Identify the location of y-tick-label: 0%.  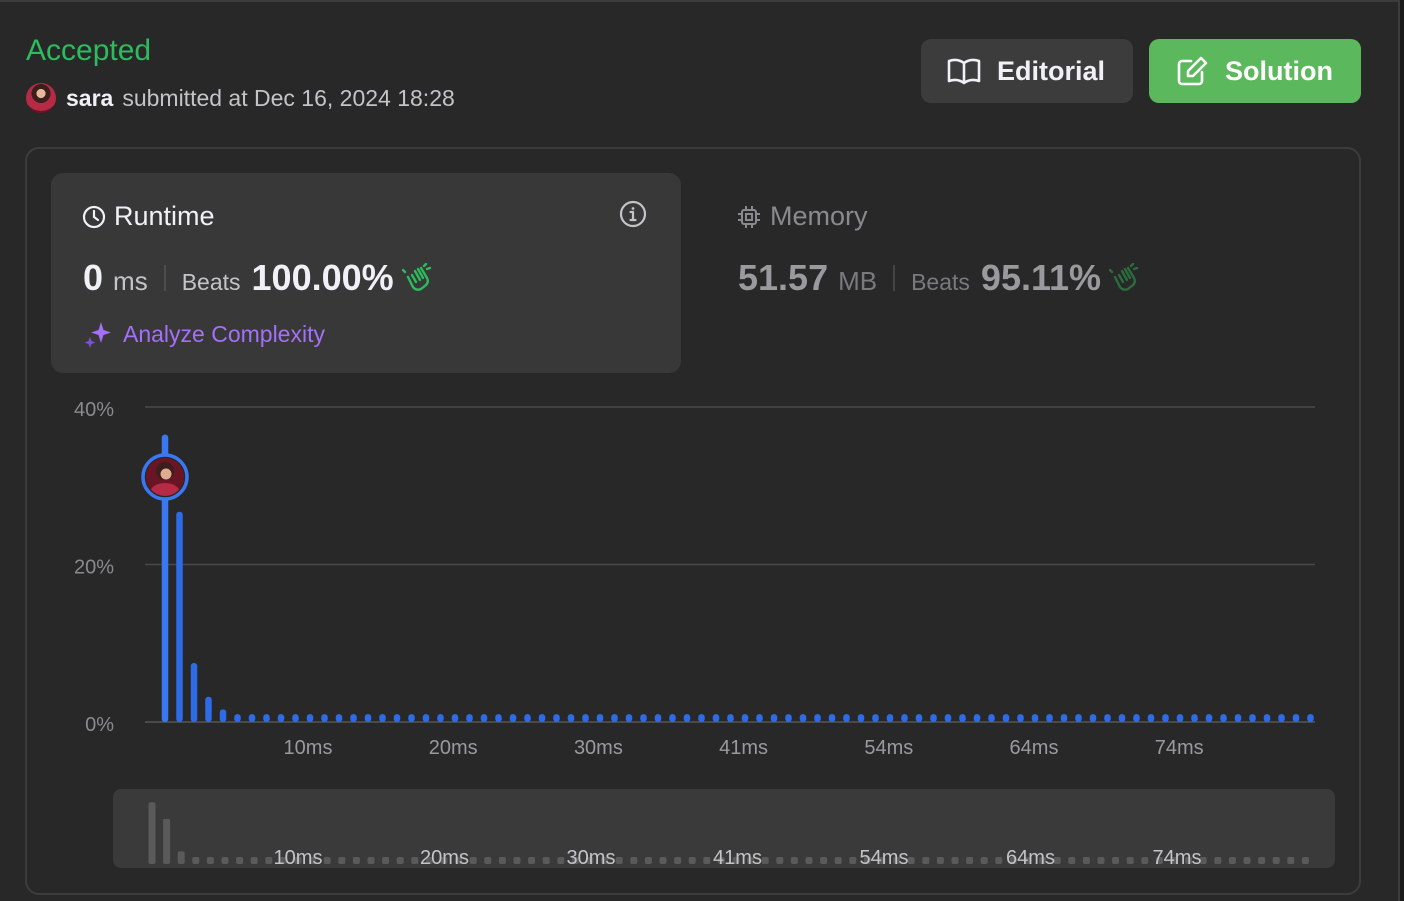
(99, 725).